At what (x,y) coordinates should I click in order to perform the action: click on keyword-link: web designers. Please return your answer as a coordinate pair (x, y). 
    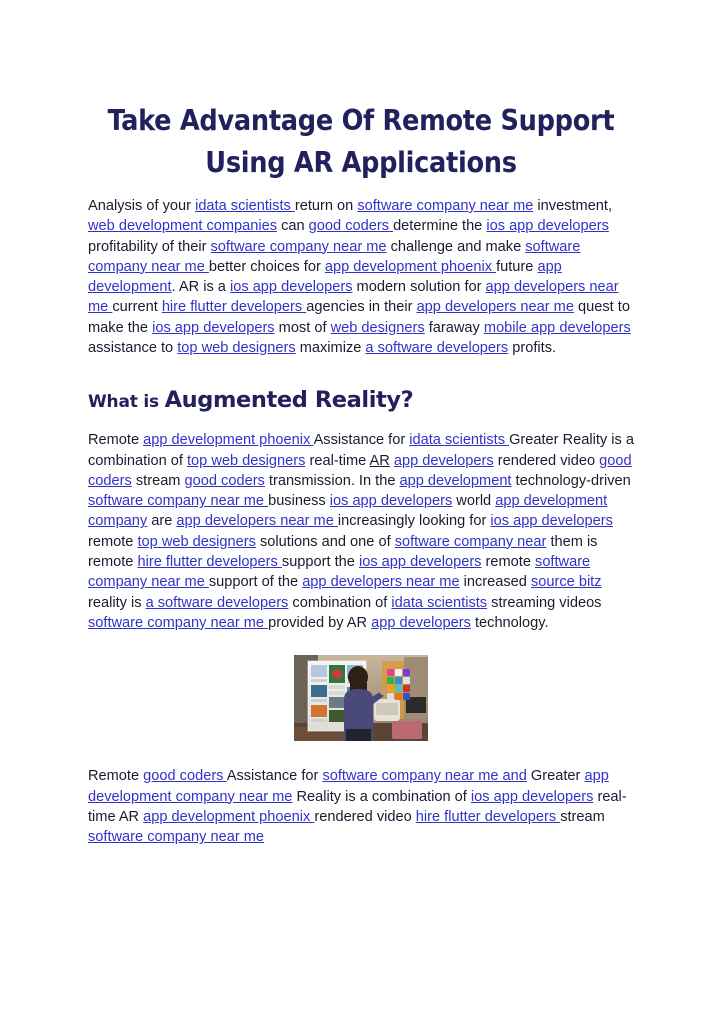
    Looking at the image, I should click on (378, 328).